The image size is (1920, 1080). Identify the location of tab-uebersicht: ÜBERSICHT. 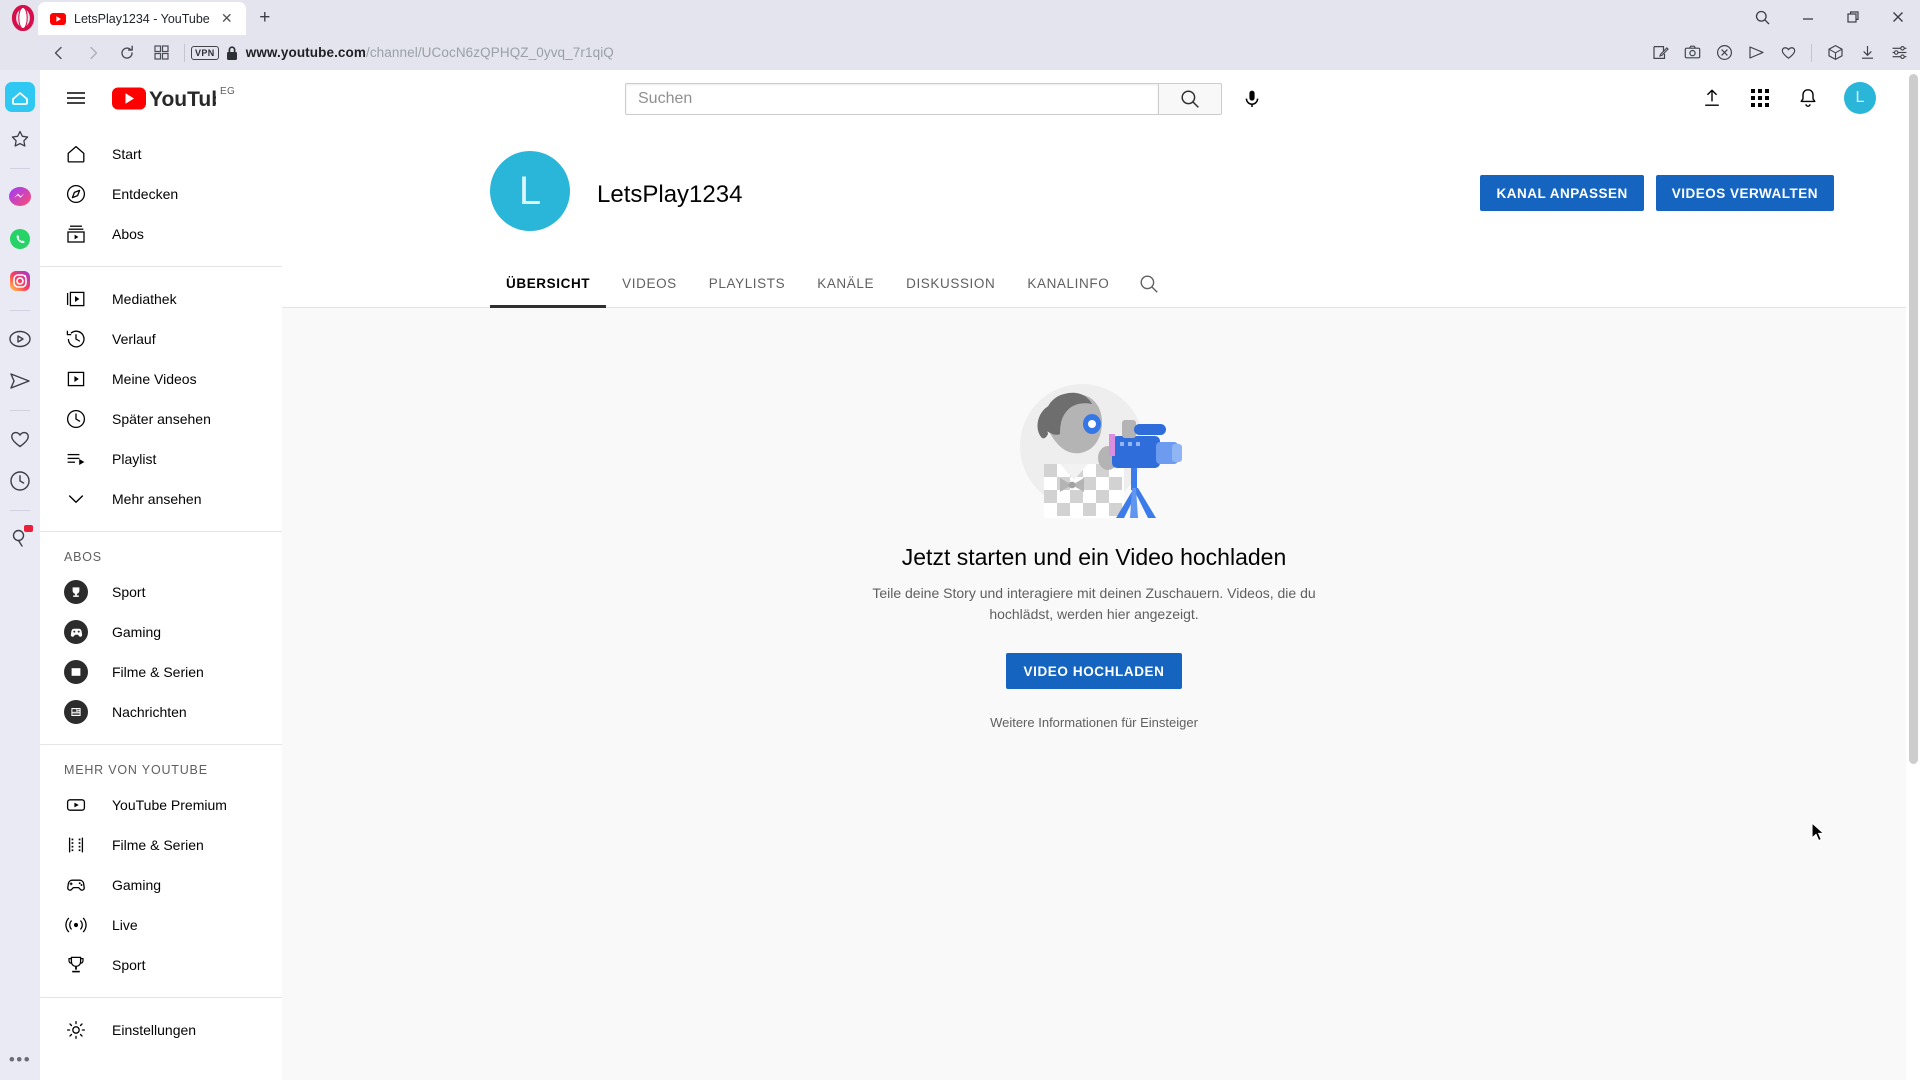
(548, 284).